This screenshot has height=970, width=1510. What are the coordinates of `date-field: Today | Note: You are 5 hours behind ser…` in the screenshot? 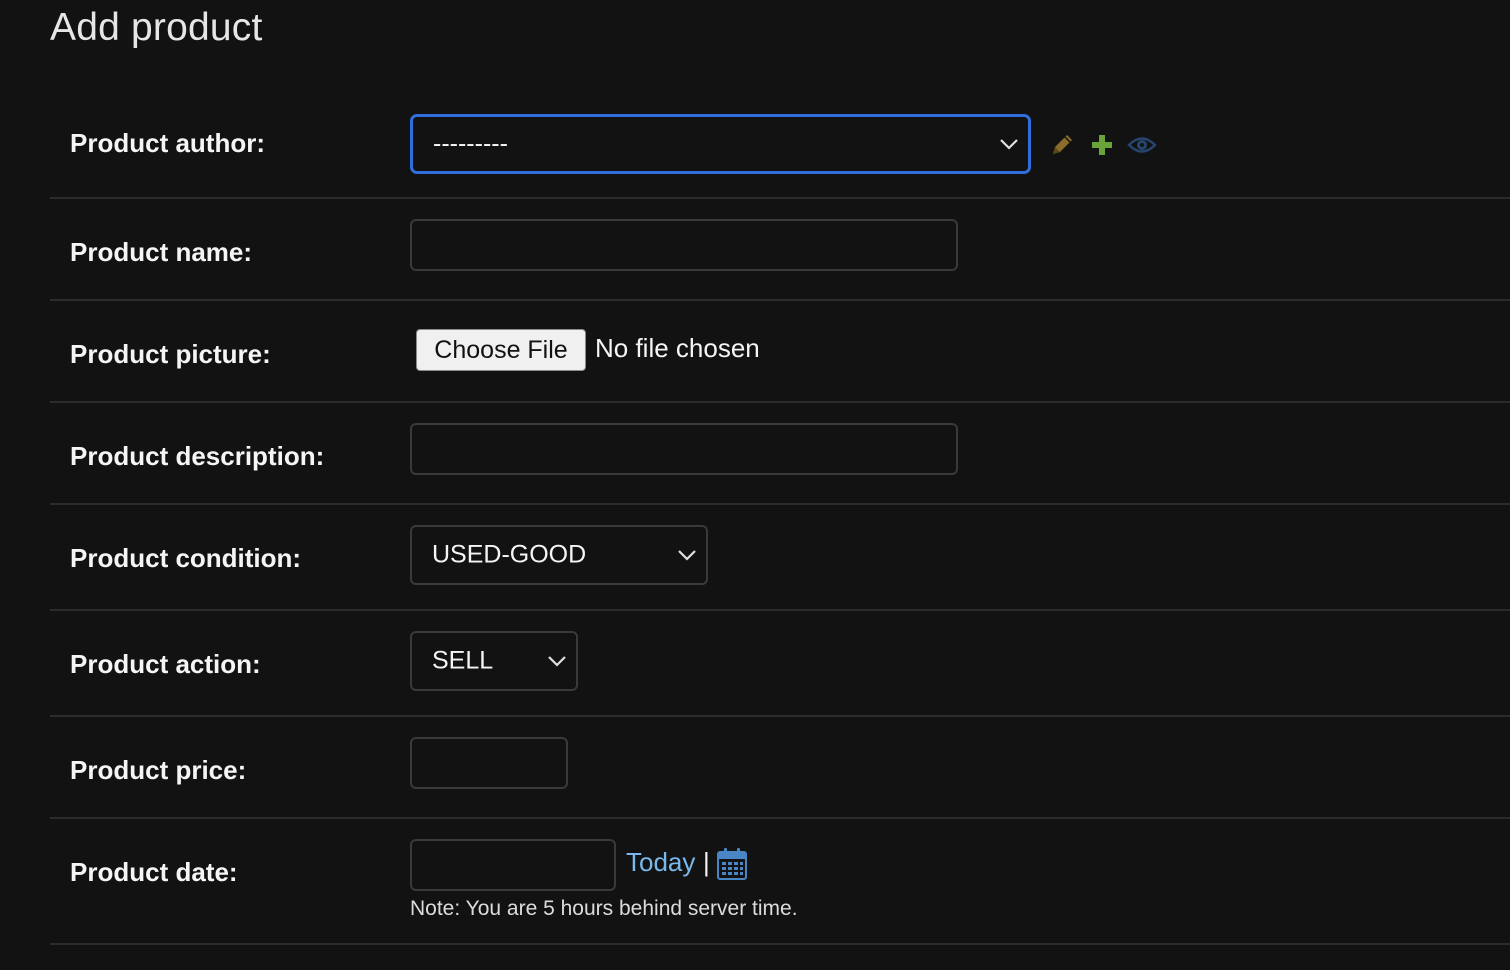 It's located at (710, 884).